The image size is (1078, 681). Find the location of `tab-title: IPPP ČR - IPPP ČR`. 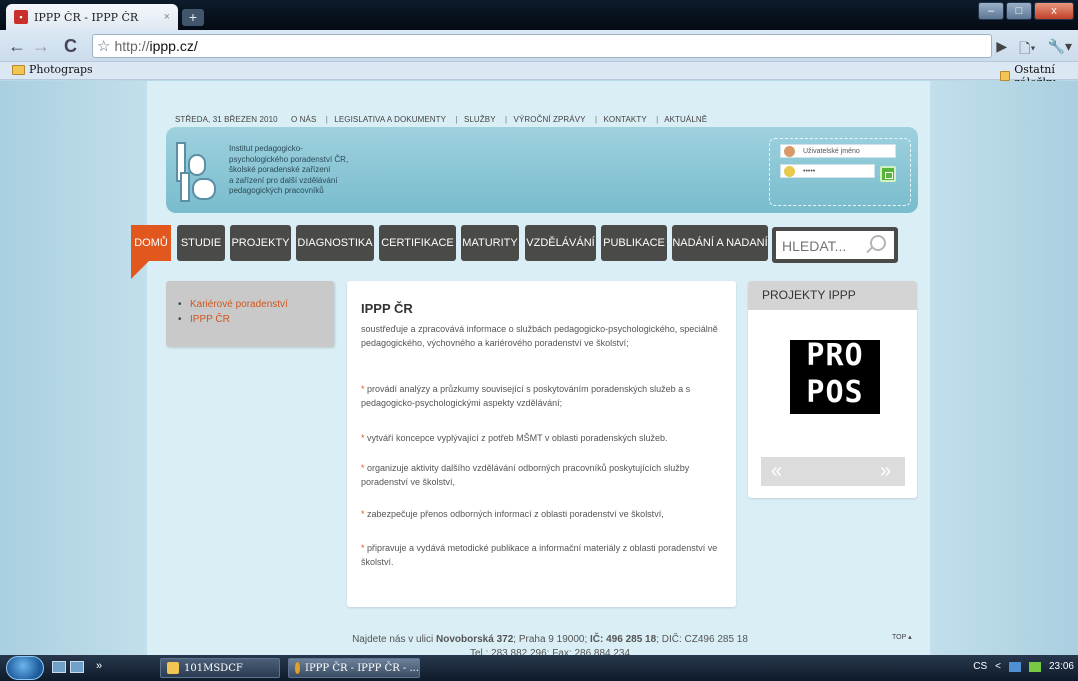

tab-title: IPPP ČR - IPPP ČR is located at coordinates (86, 17).